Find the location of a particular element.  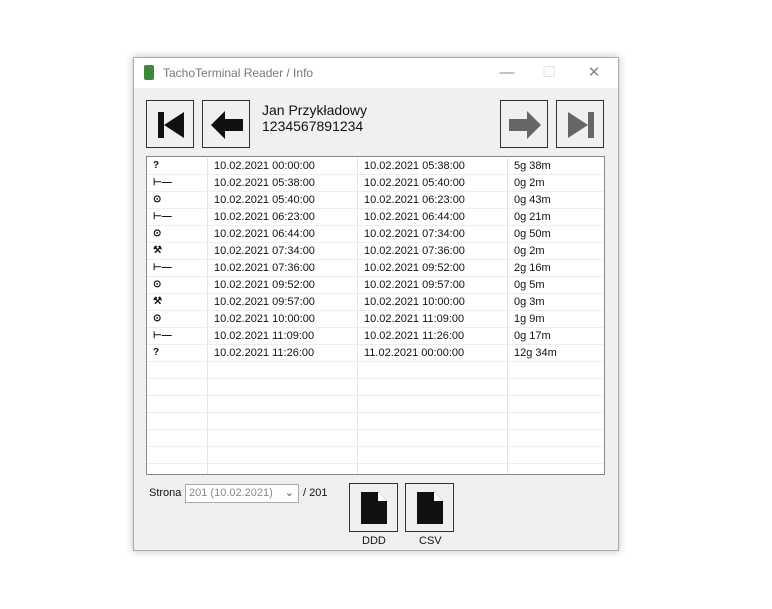

end-cell: 10.02.2021 05:38:00 is located at coordinates (433, 166).